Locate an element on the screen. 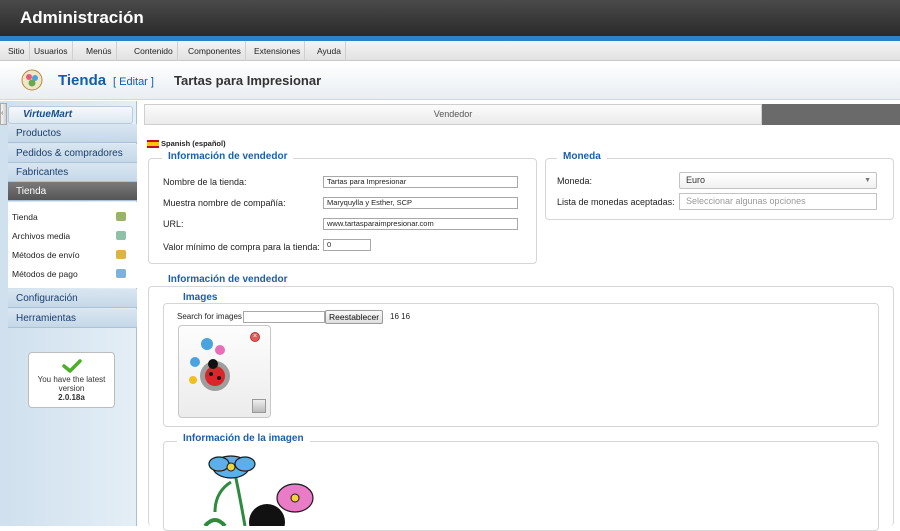 The height and width of the screenshot is (531, 900). menu-extensiones: Extensiones is located at coordinates (278, 51).